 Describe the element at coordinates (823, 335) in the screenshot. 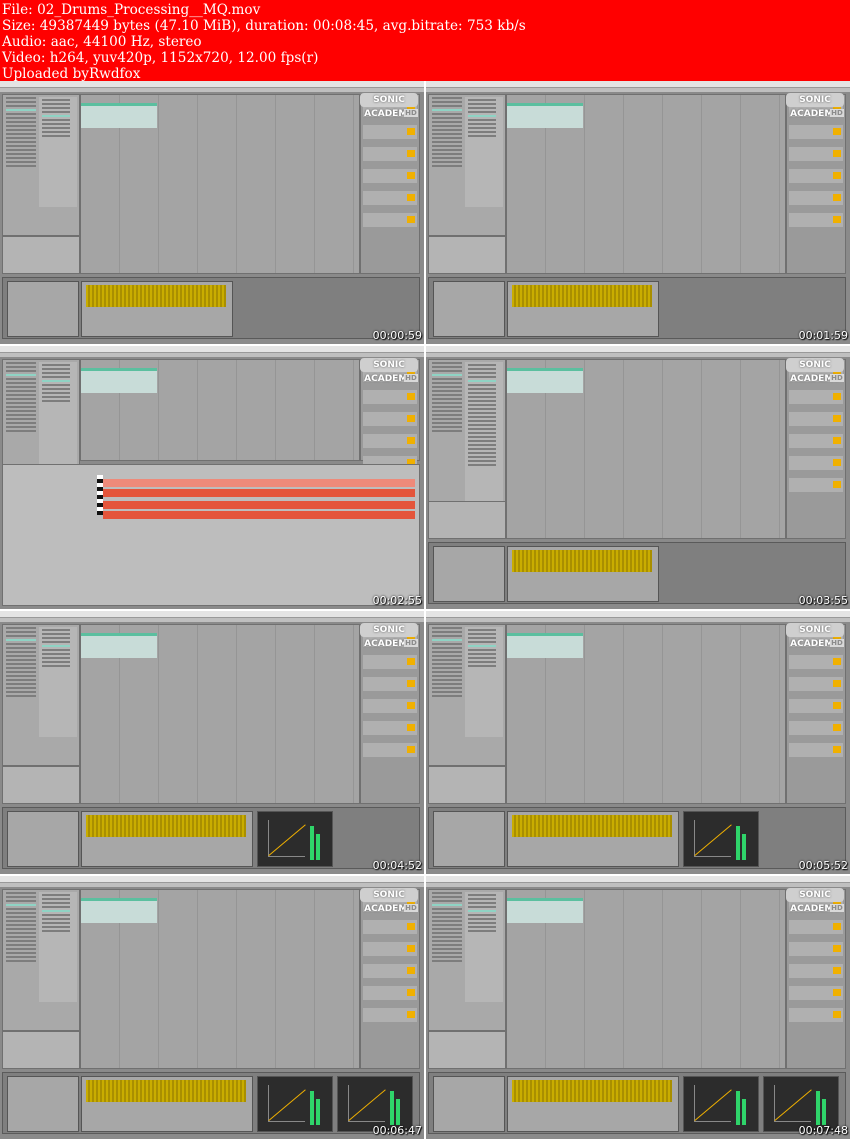

I see `timestamp: 00:01:59` at that location.